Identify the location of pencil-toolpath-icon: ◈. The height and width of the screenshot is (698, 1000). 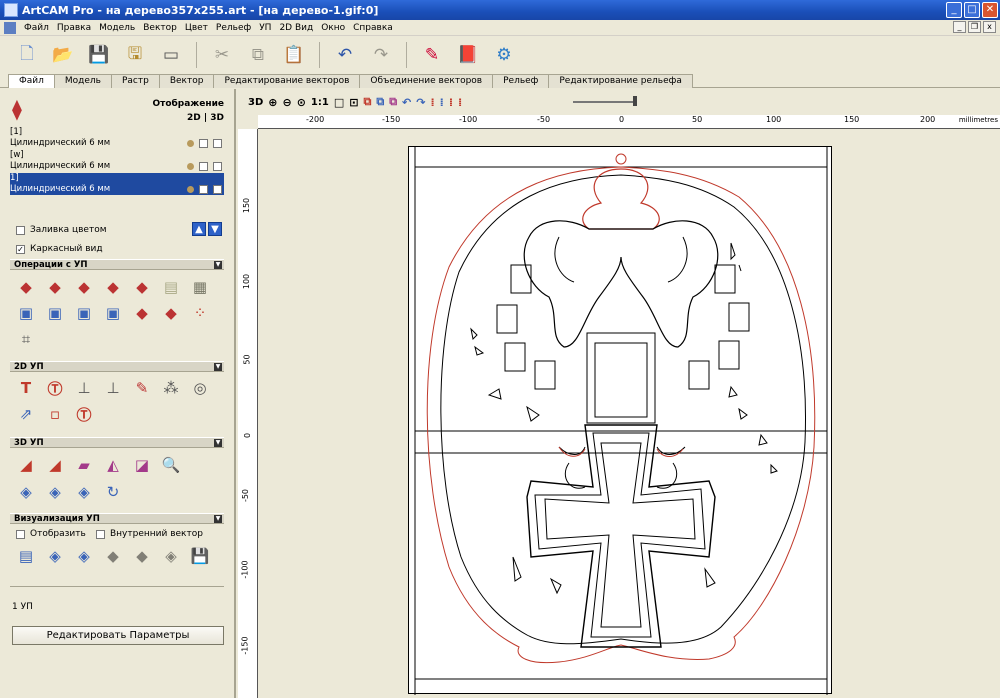
(26, 492).